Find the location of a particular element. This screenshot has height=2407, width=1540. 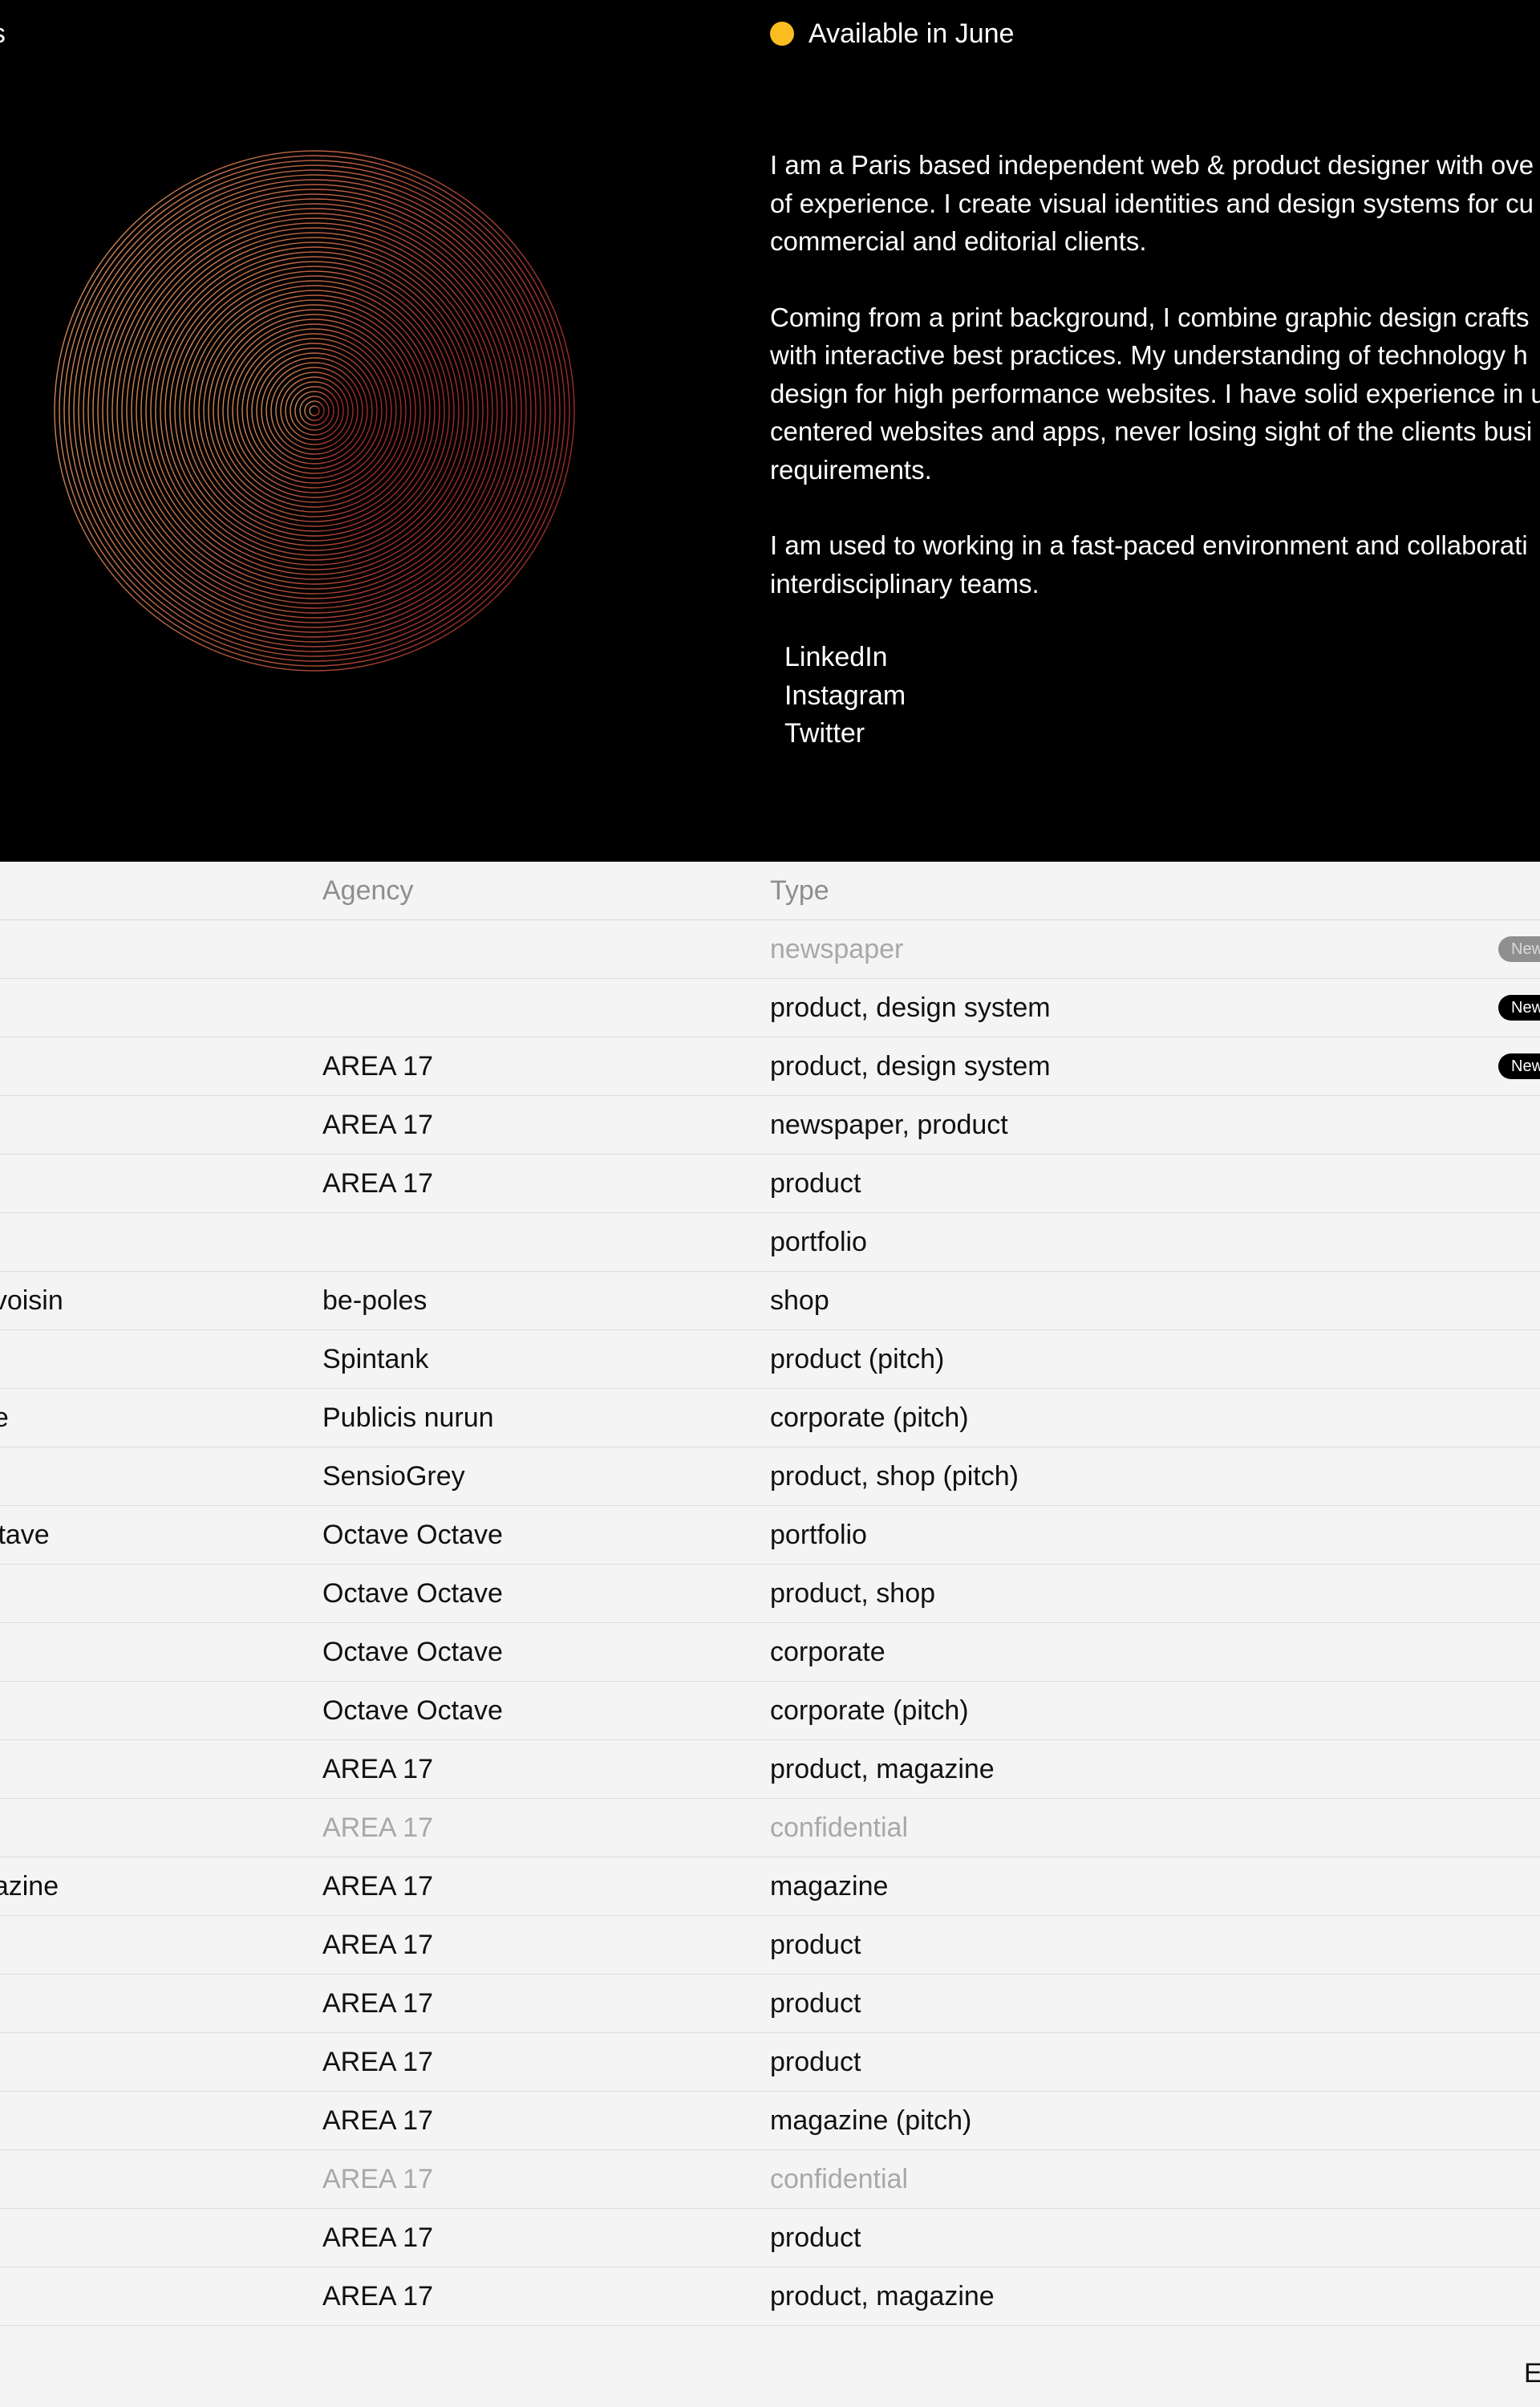

twitter-link: Twitter is located at coordinates (845, 734).